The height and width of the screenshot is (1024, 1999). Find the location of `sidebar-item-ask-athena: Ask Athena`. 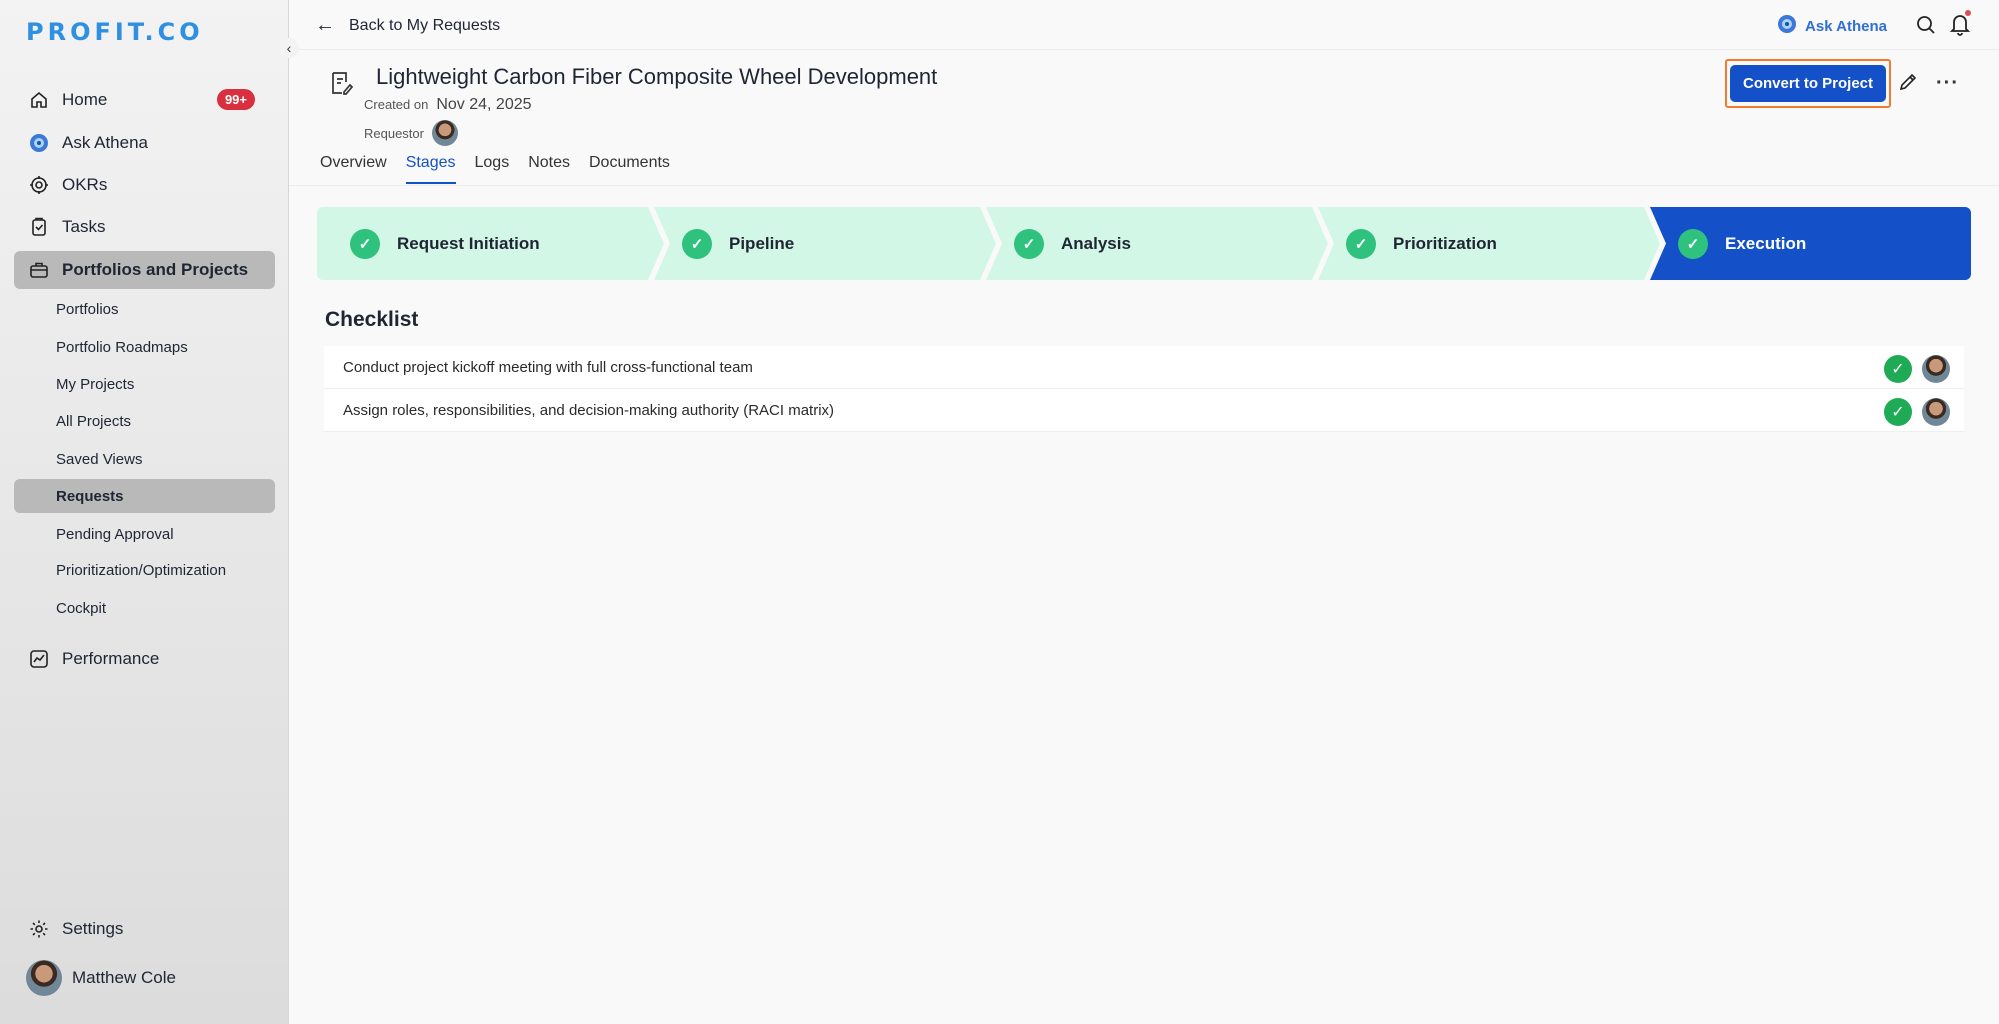

sidebar-item-ask-athena: Ask Athena is located at coordinates (144, 143).